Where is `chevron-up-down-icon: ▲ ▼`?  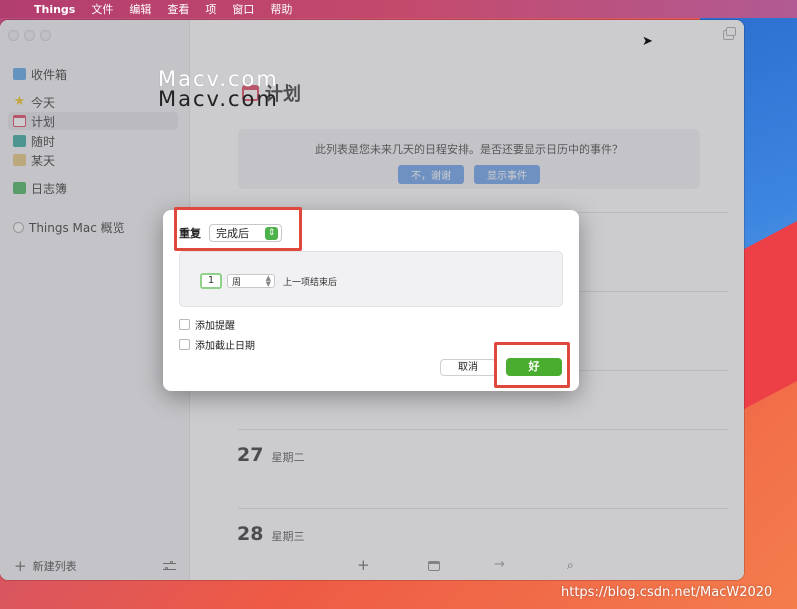
chevron-up-down-icon: ▲ ▼ is located at coordinates (268, 281).